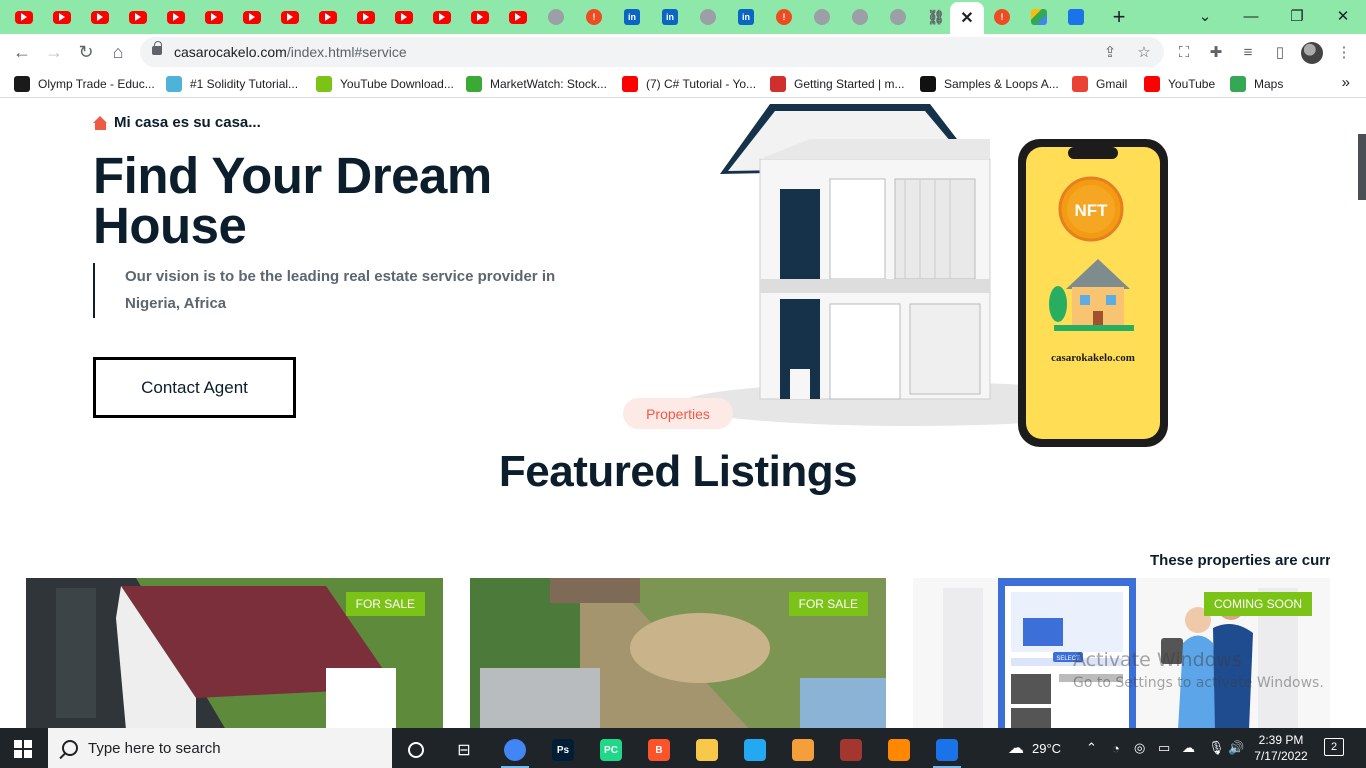 The height and width of the screenshot is (768, 1366). What do you see at coordinates (707, 750) in the screenshot?
I see `file-explorer-app` at bounding box center [707, 750].